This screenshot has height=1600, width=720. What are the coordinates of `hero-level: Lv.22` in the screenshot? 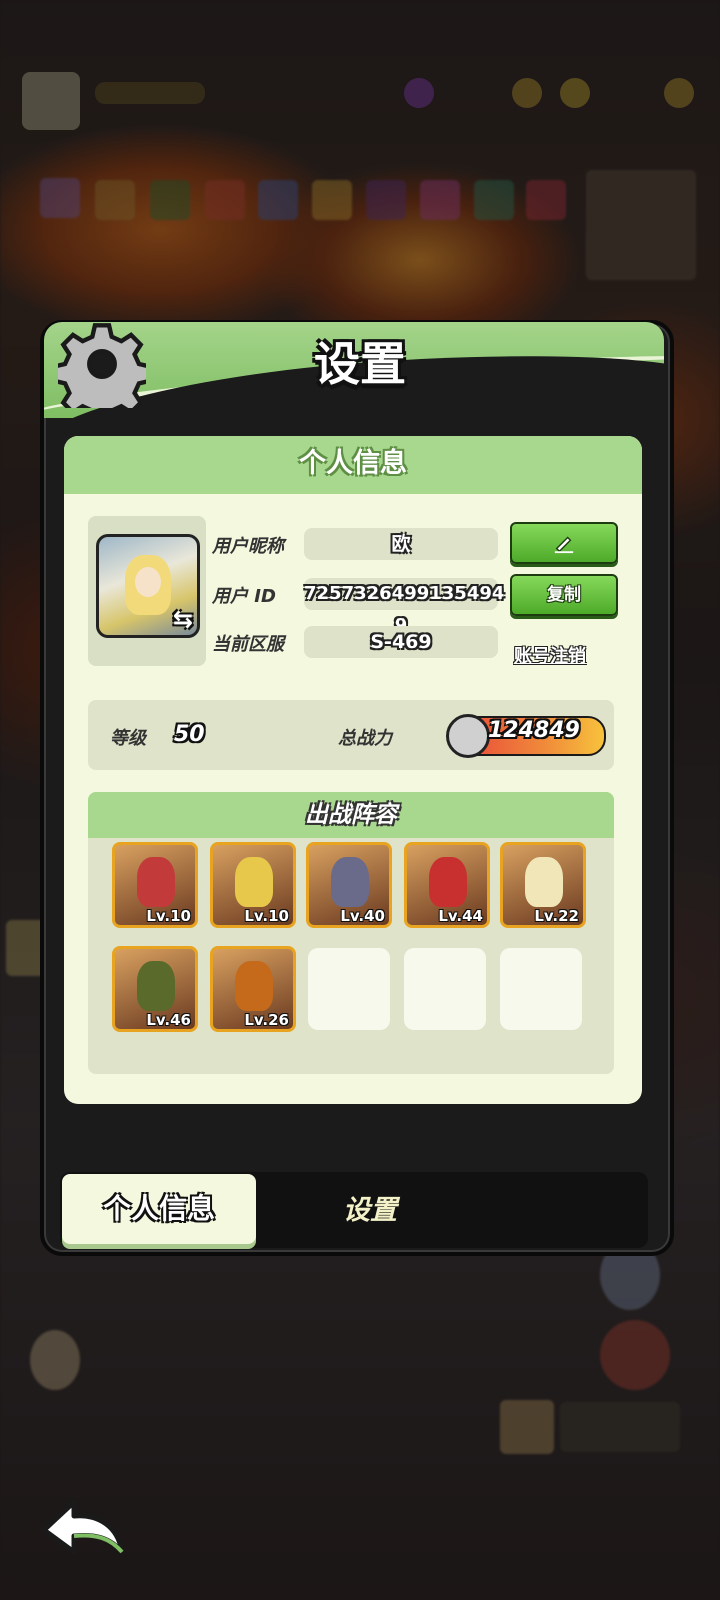 It's located at (556, 916).